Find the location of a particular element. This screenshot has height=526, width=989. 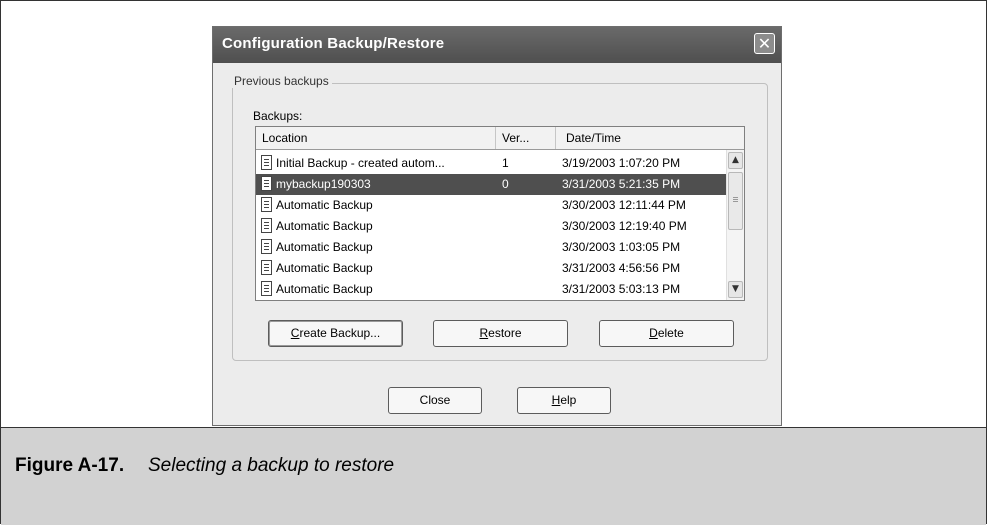

close-label: Close is located at coordinates (435, 400).